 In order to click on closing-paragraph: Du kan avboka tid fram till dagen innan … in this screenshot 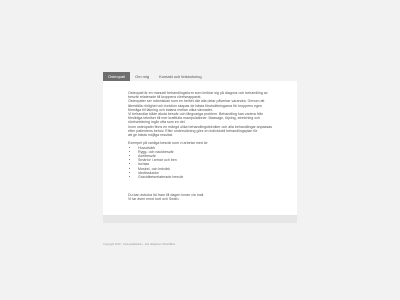, I will do `click(203, 197)`.